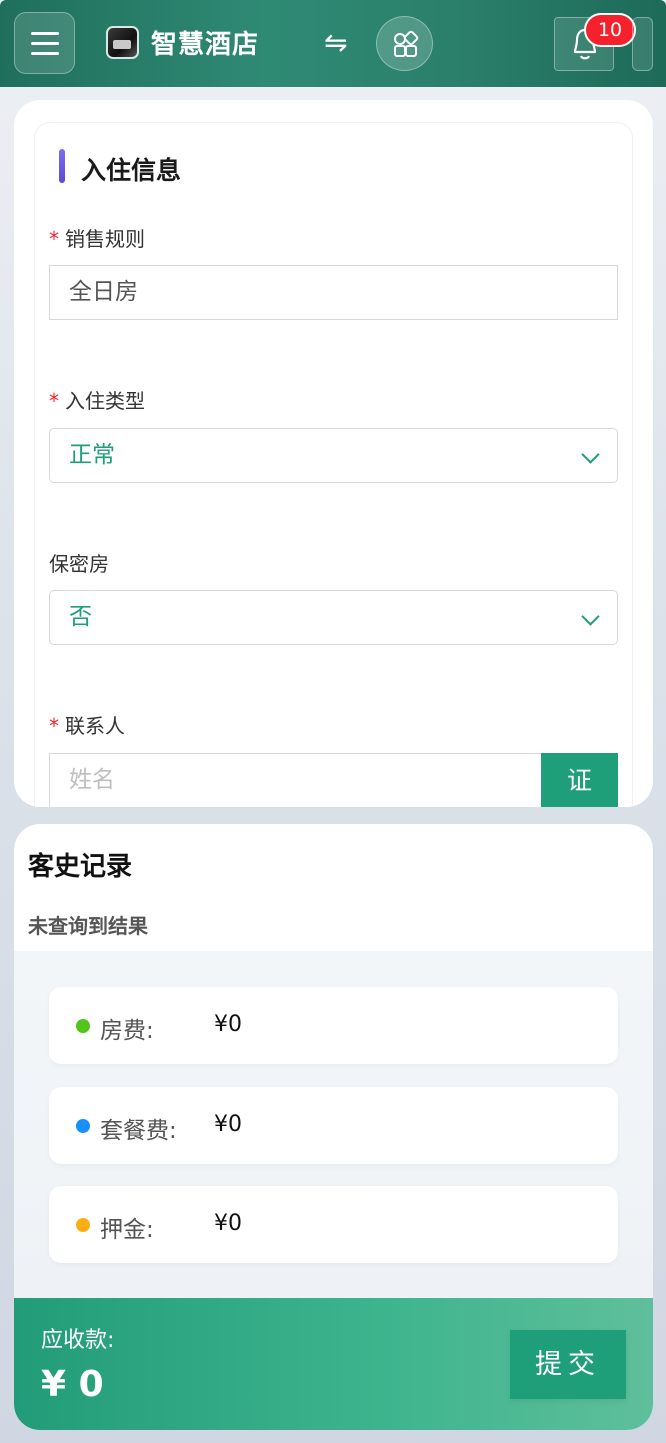 The image size is (666, 1443). I want to click on history-title: 客史记录, so click(80, 867).